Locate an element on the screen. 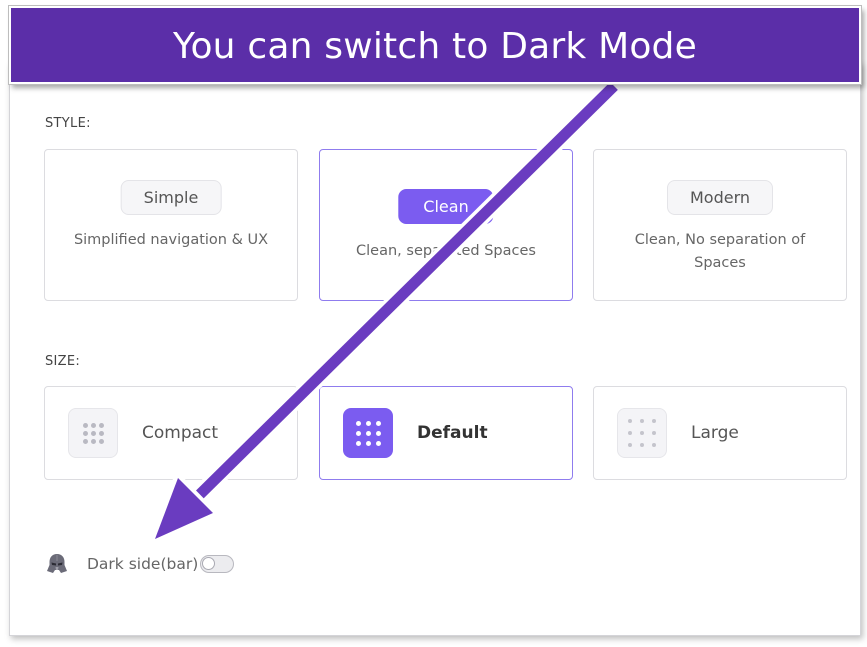  darth-vader-helmet-icon is located at coordinates (57, 563).